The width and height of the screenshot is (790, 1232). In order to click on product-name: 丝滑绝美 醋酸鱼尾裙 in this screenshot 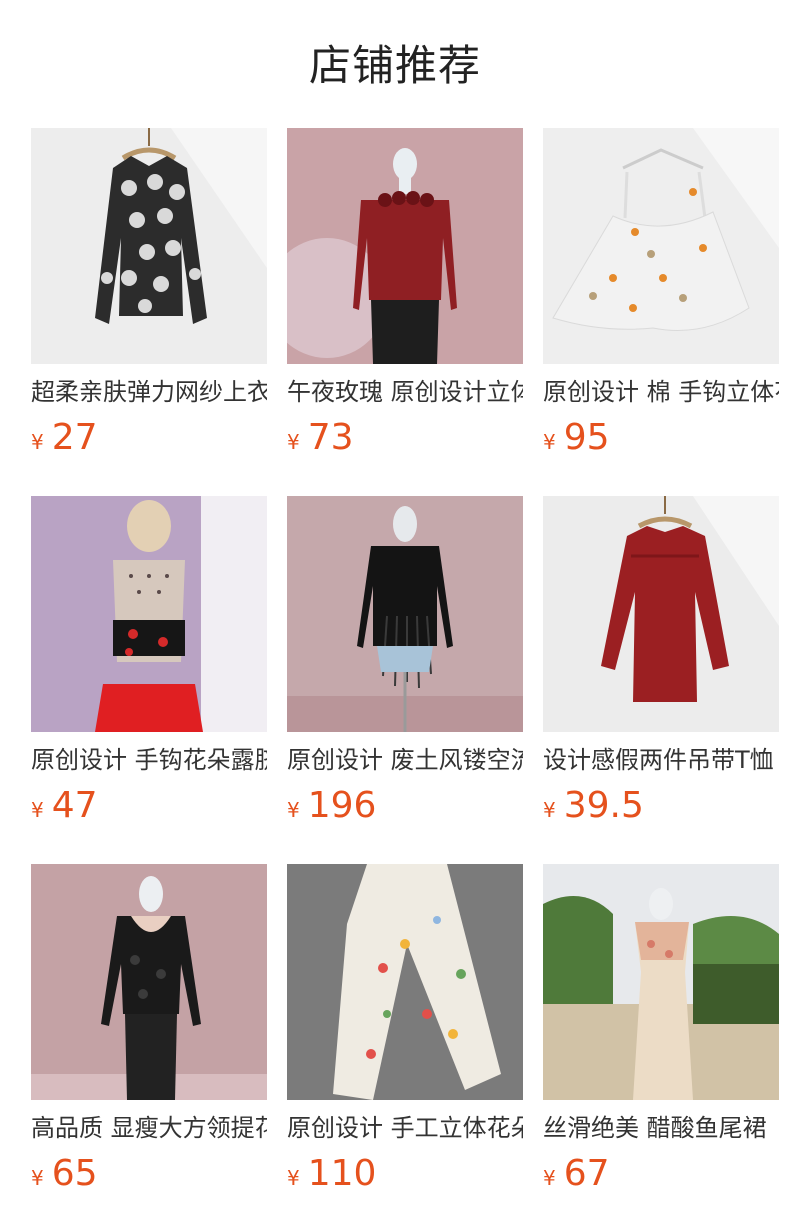, I will do `click(661, 1128)`.